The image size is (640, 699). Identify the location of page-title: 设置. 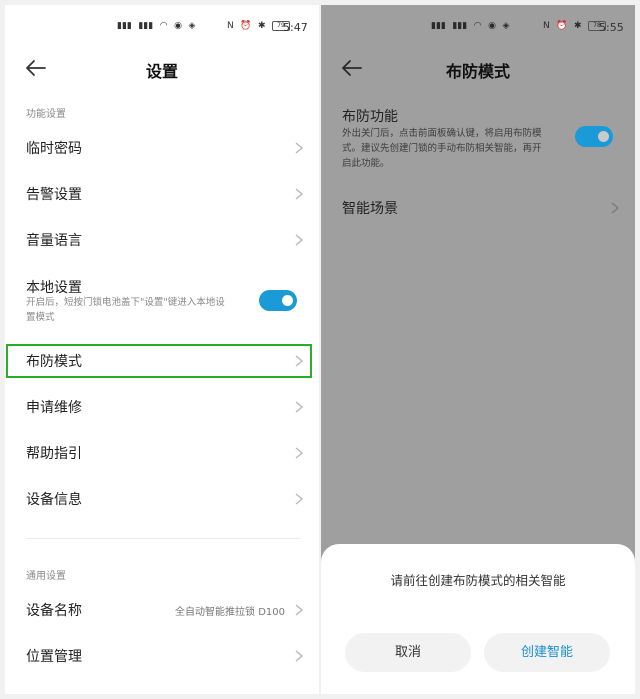
(161, 71).